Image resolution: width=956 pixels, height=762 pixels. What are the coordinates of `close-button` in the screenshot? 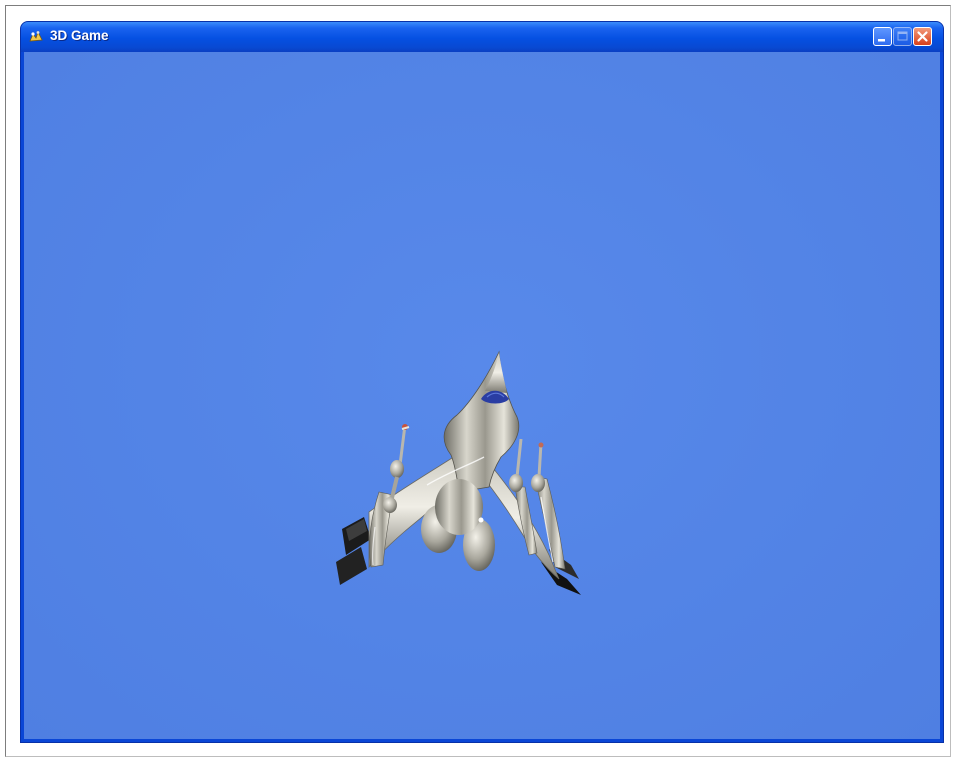 It's located at (922, 36).